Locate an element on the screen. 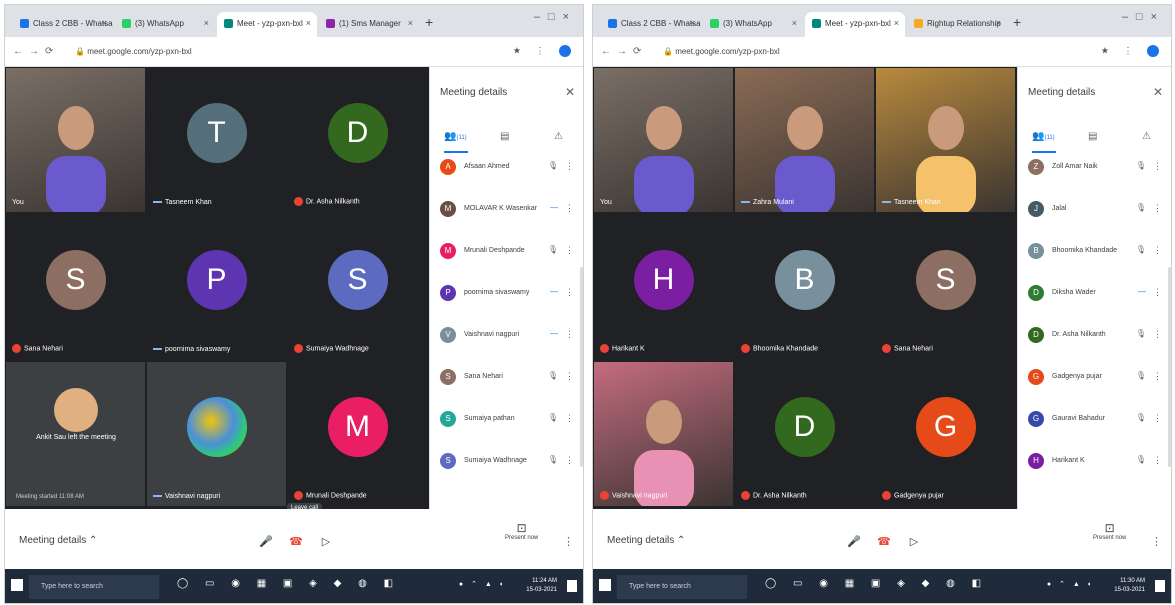  system-clock: 11:24 AM 15-03-2021 is located at coordinates (541, 586).